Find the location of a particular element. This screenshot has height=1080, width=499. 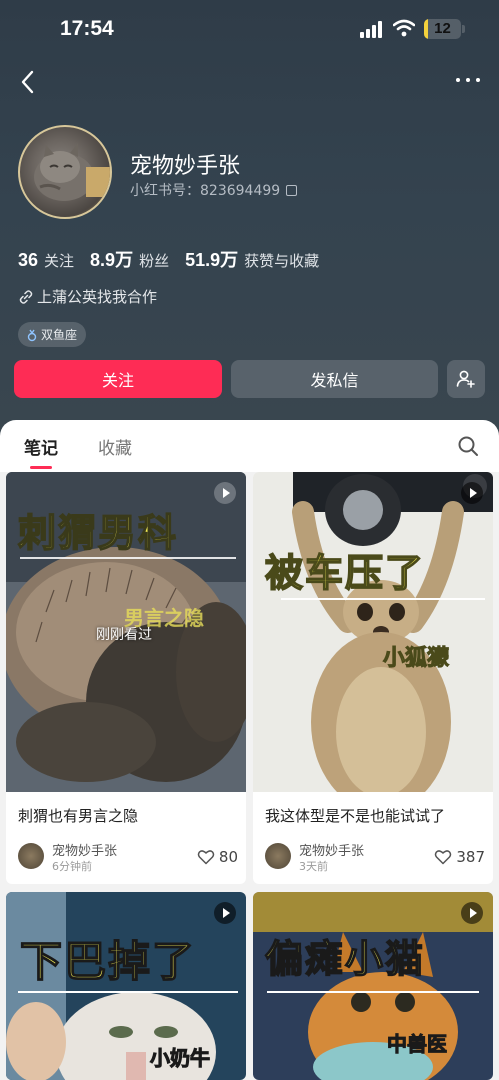

note-cover: 刺猬男科 男言之隐 刚刚看过 is located at coordinates (126, 632).